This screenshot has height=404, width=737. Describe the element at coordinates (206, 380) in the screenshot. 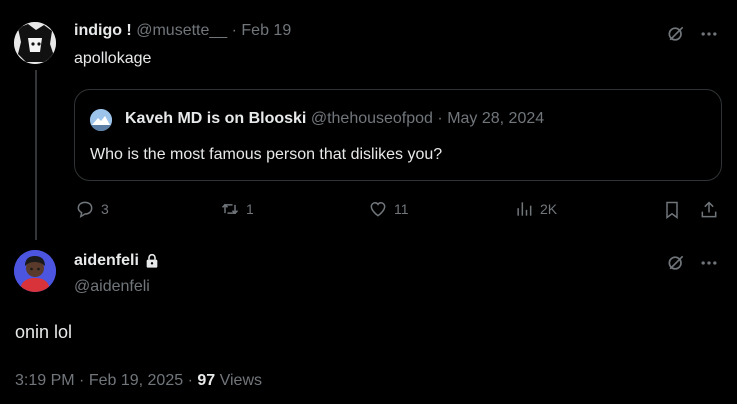

I see `views-count: 97` at that location.